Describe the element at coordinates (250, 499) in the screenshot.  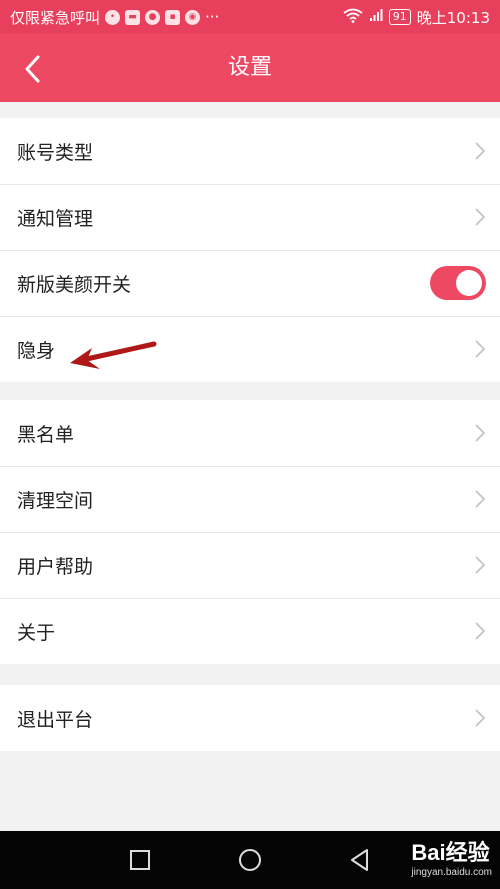
I see `settings-item-clear-space: 清理空间` at that location.